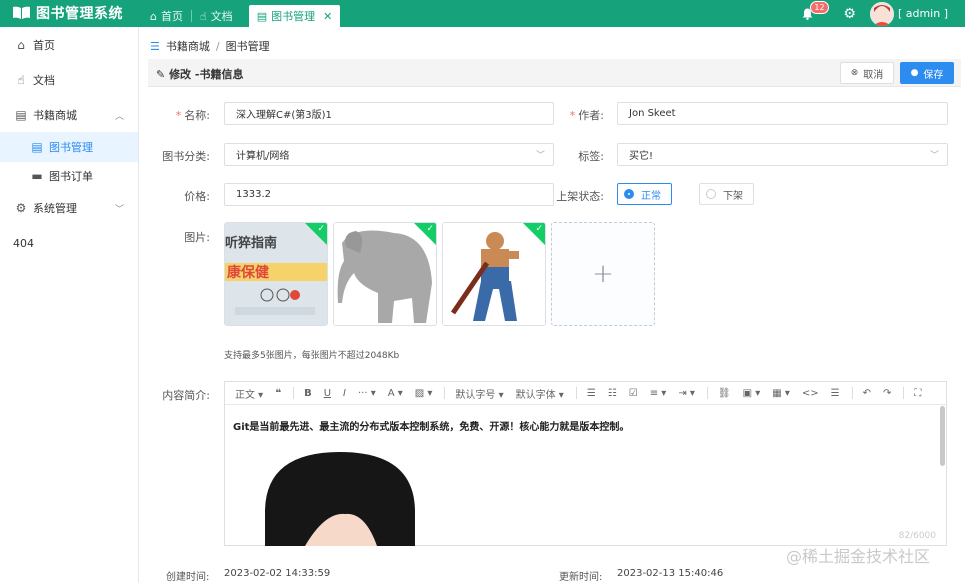 This screenshot has height=583, width=965. Describe the element at coordinates (686, 393) in the screenshot. I see `indent-icon: ⇥ ▾` at that location.